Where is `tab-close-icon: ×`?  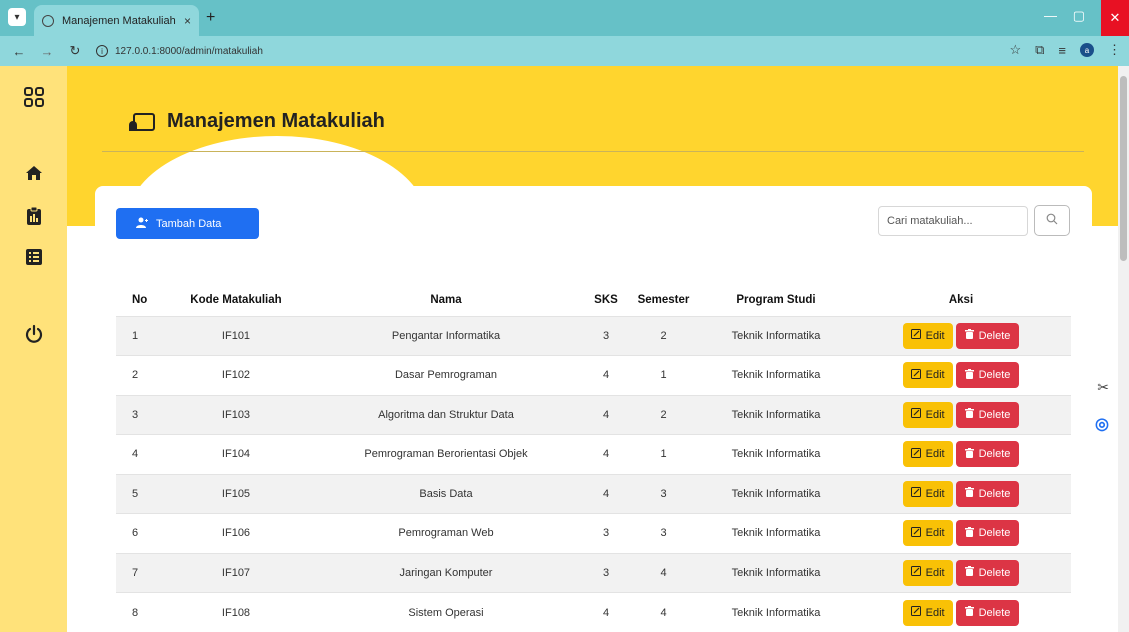 tab-close-icon: × is located at coordinates (187, 21).